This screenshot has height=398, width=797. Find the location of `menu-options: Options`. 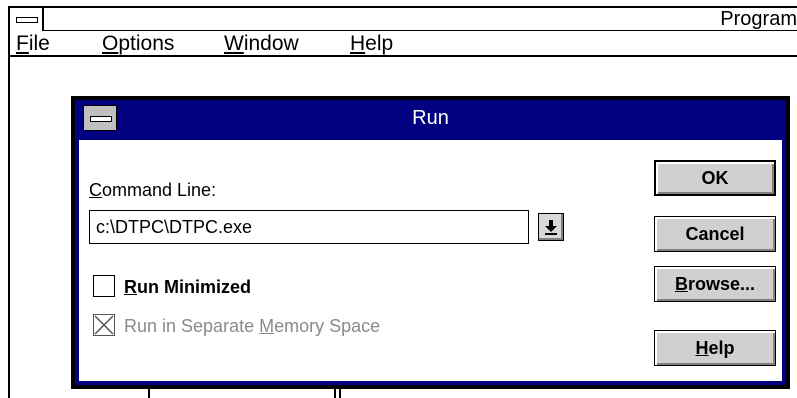

menu-options: Options is located at coordinates (138, 44).